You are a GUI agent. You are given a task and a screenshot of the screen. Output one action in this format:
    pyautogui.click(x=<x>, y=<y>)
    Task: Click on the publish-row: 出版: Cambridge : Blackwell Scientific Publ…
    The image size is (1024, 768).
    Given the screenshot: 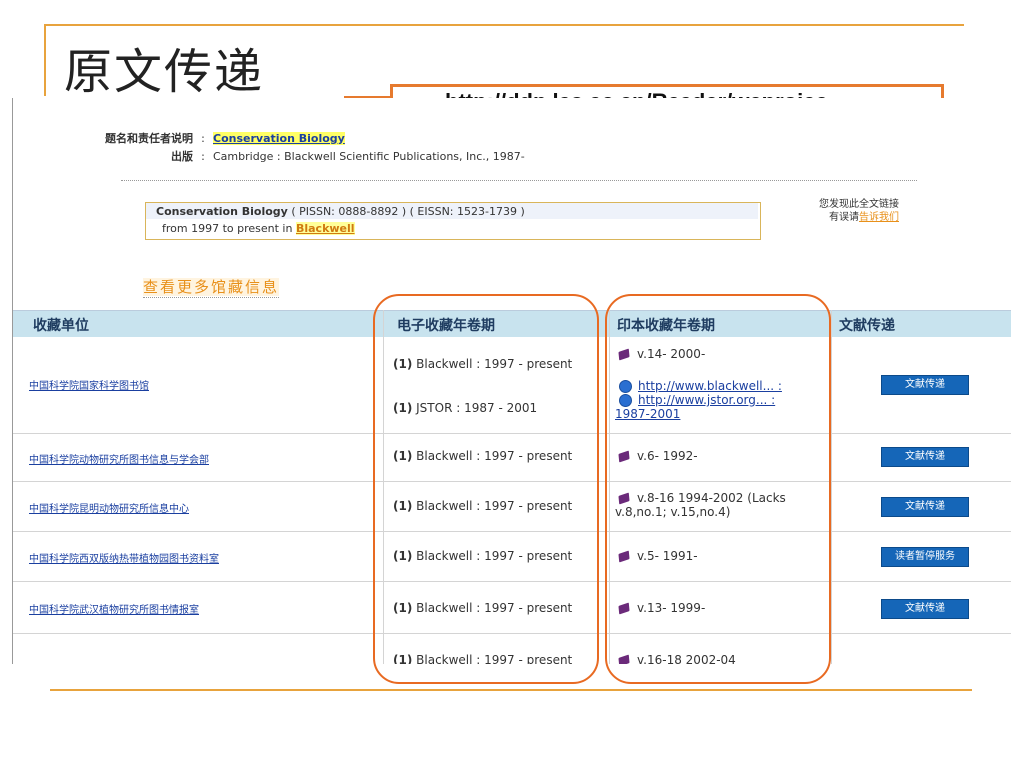 What is the action you would take?
    pyautogui.click(x=269, y=156)
    